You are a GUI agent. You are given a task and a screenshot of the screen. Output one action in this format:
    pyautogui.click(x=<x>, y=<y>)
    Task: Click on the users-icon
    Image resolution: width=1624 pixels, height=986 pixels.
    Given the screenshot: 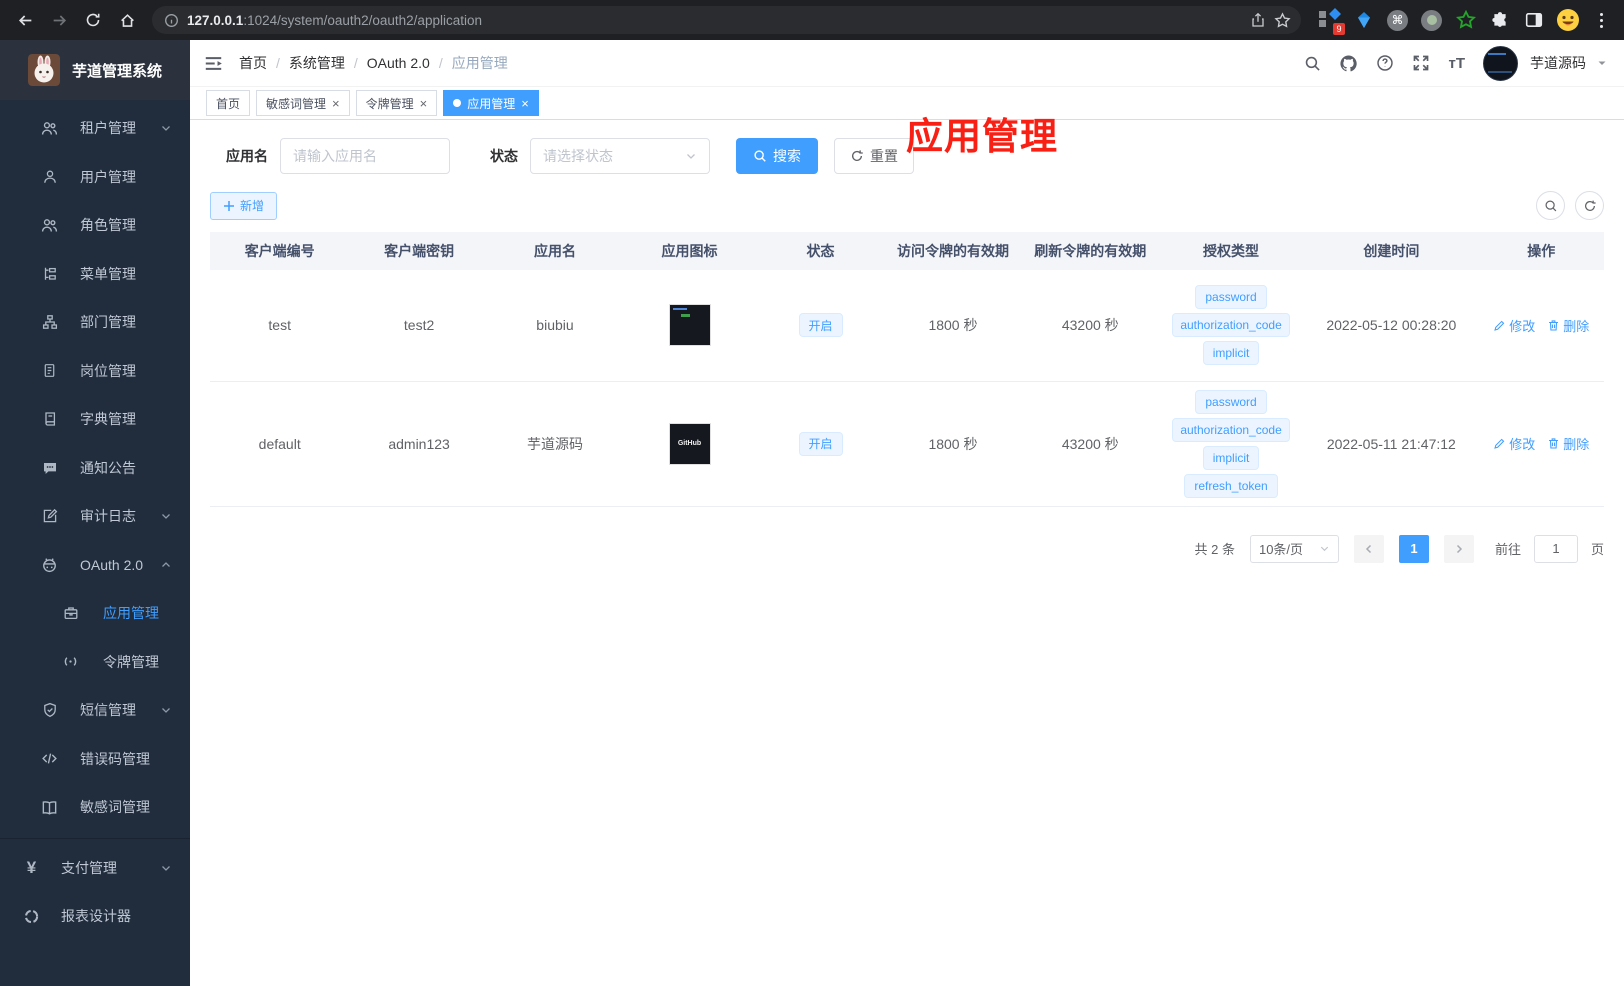 What is the action you would take?
    pyautogui.click(x=49, y=225)
    